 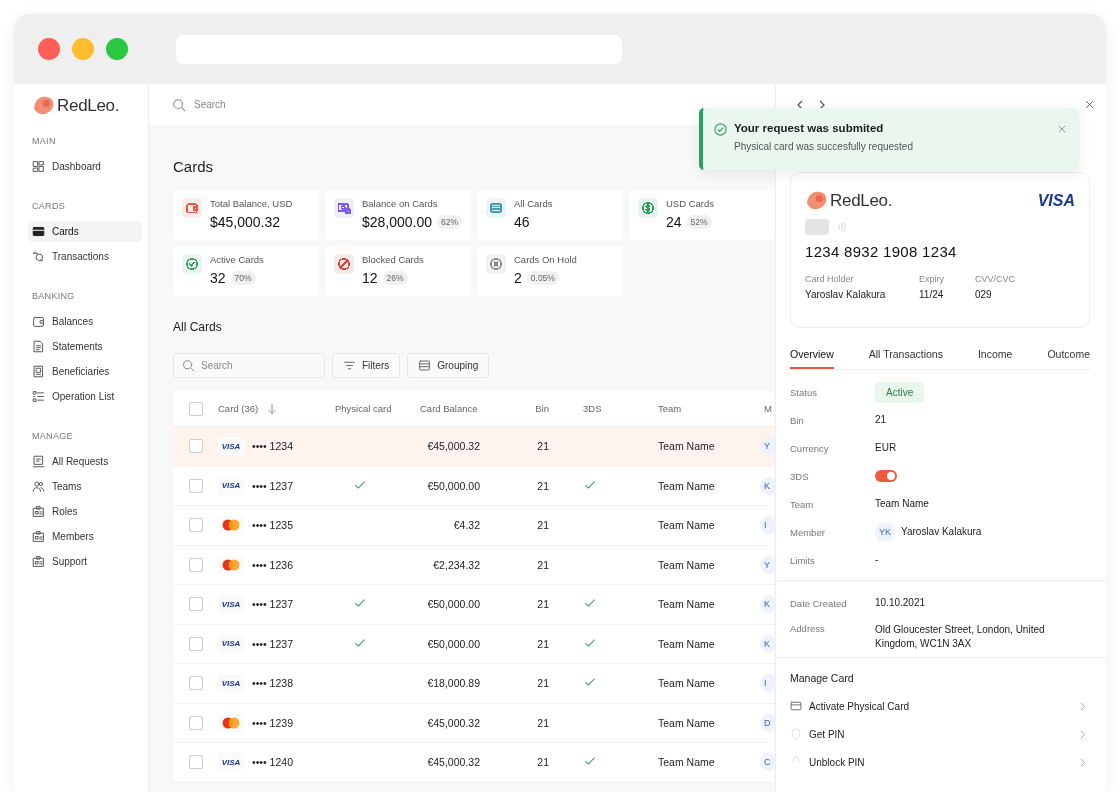 What do you see at coordinates (210, 104) in the screenshot?
I see `search-placeholder: Search` at bounding box center [210, 104].